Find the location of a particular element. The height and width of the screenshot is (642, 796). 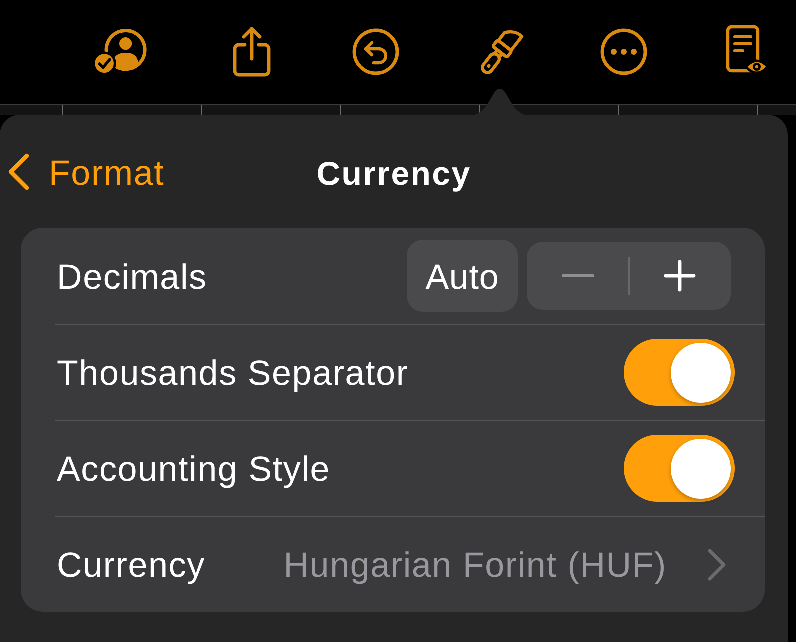

popover-title: Currency is located at coordinates (394, 173).